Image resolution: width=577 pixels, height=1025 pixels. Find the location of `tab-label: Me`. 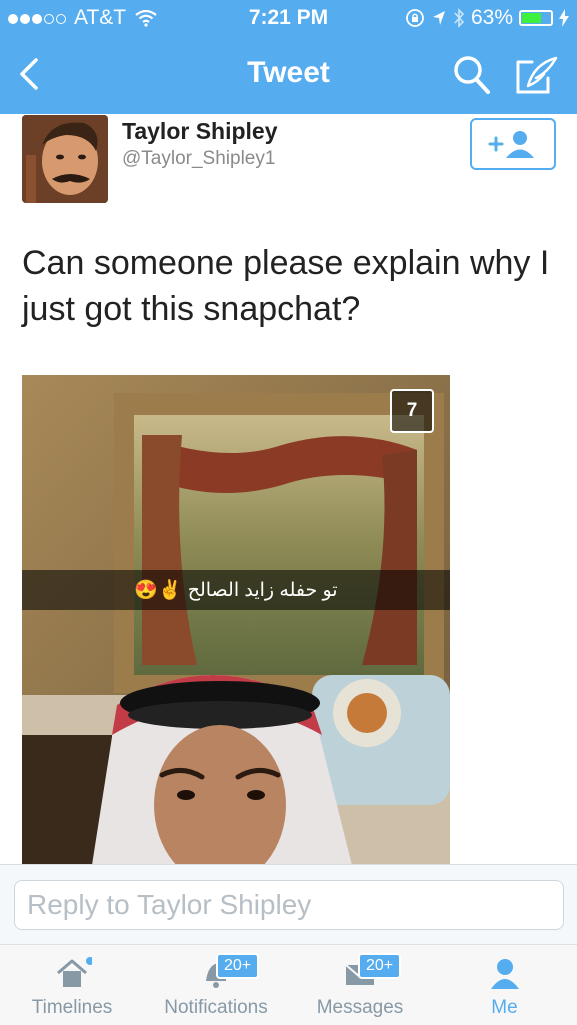

tab-label: Me is located at coordinates (504, 1007).